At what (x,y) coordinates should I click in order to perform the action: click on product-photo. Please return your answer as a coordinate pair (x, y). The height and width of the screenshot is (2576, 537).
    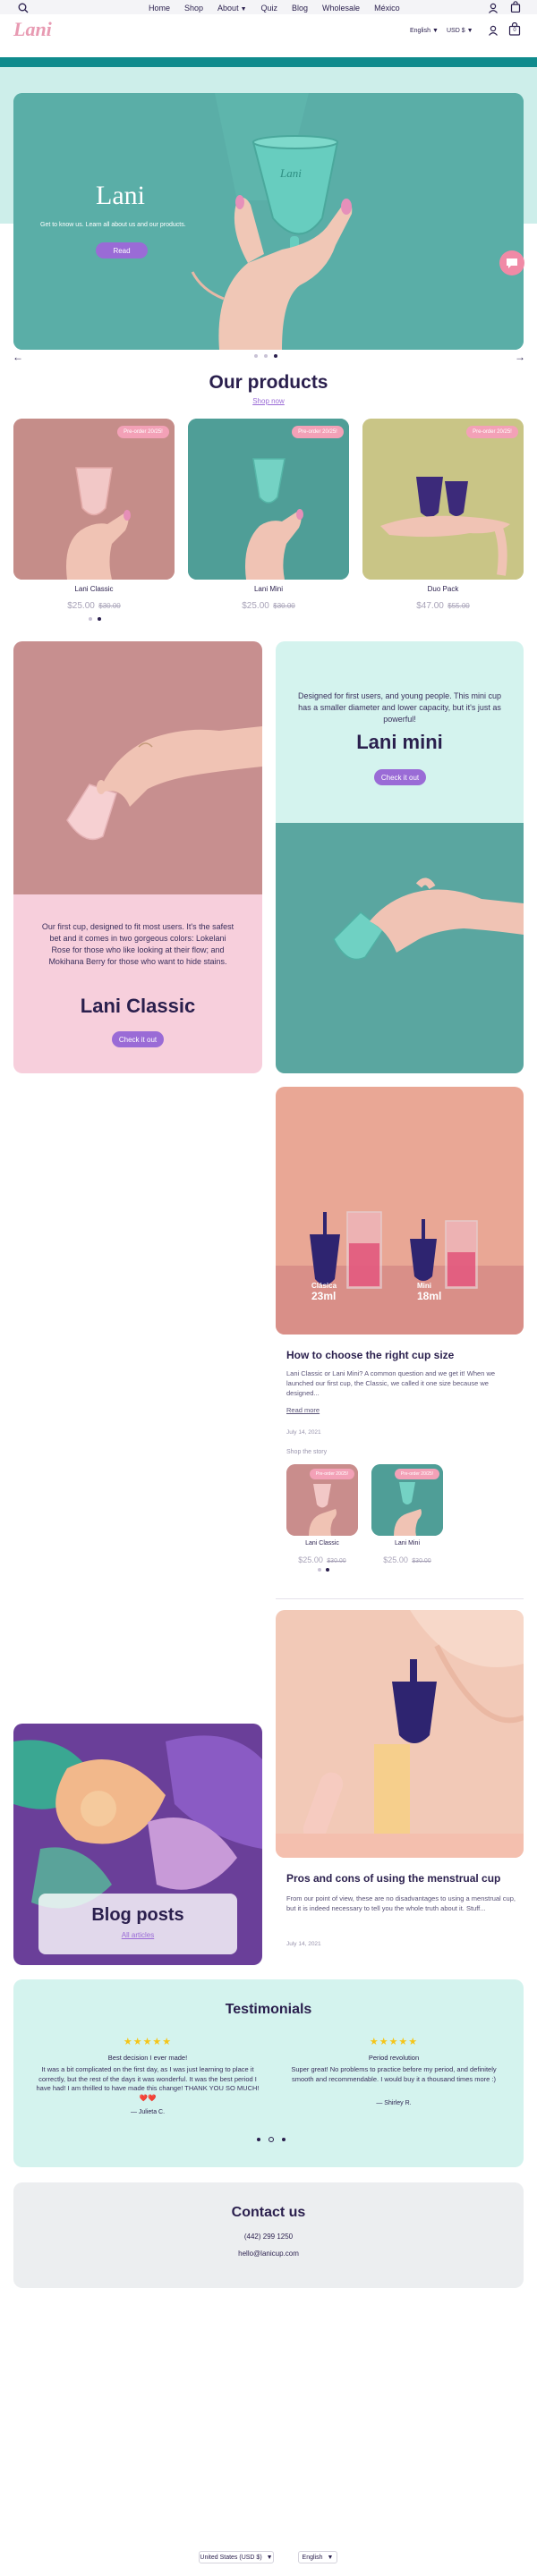
    Looking at the image, I should click on (94, 499).